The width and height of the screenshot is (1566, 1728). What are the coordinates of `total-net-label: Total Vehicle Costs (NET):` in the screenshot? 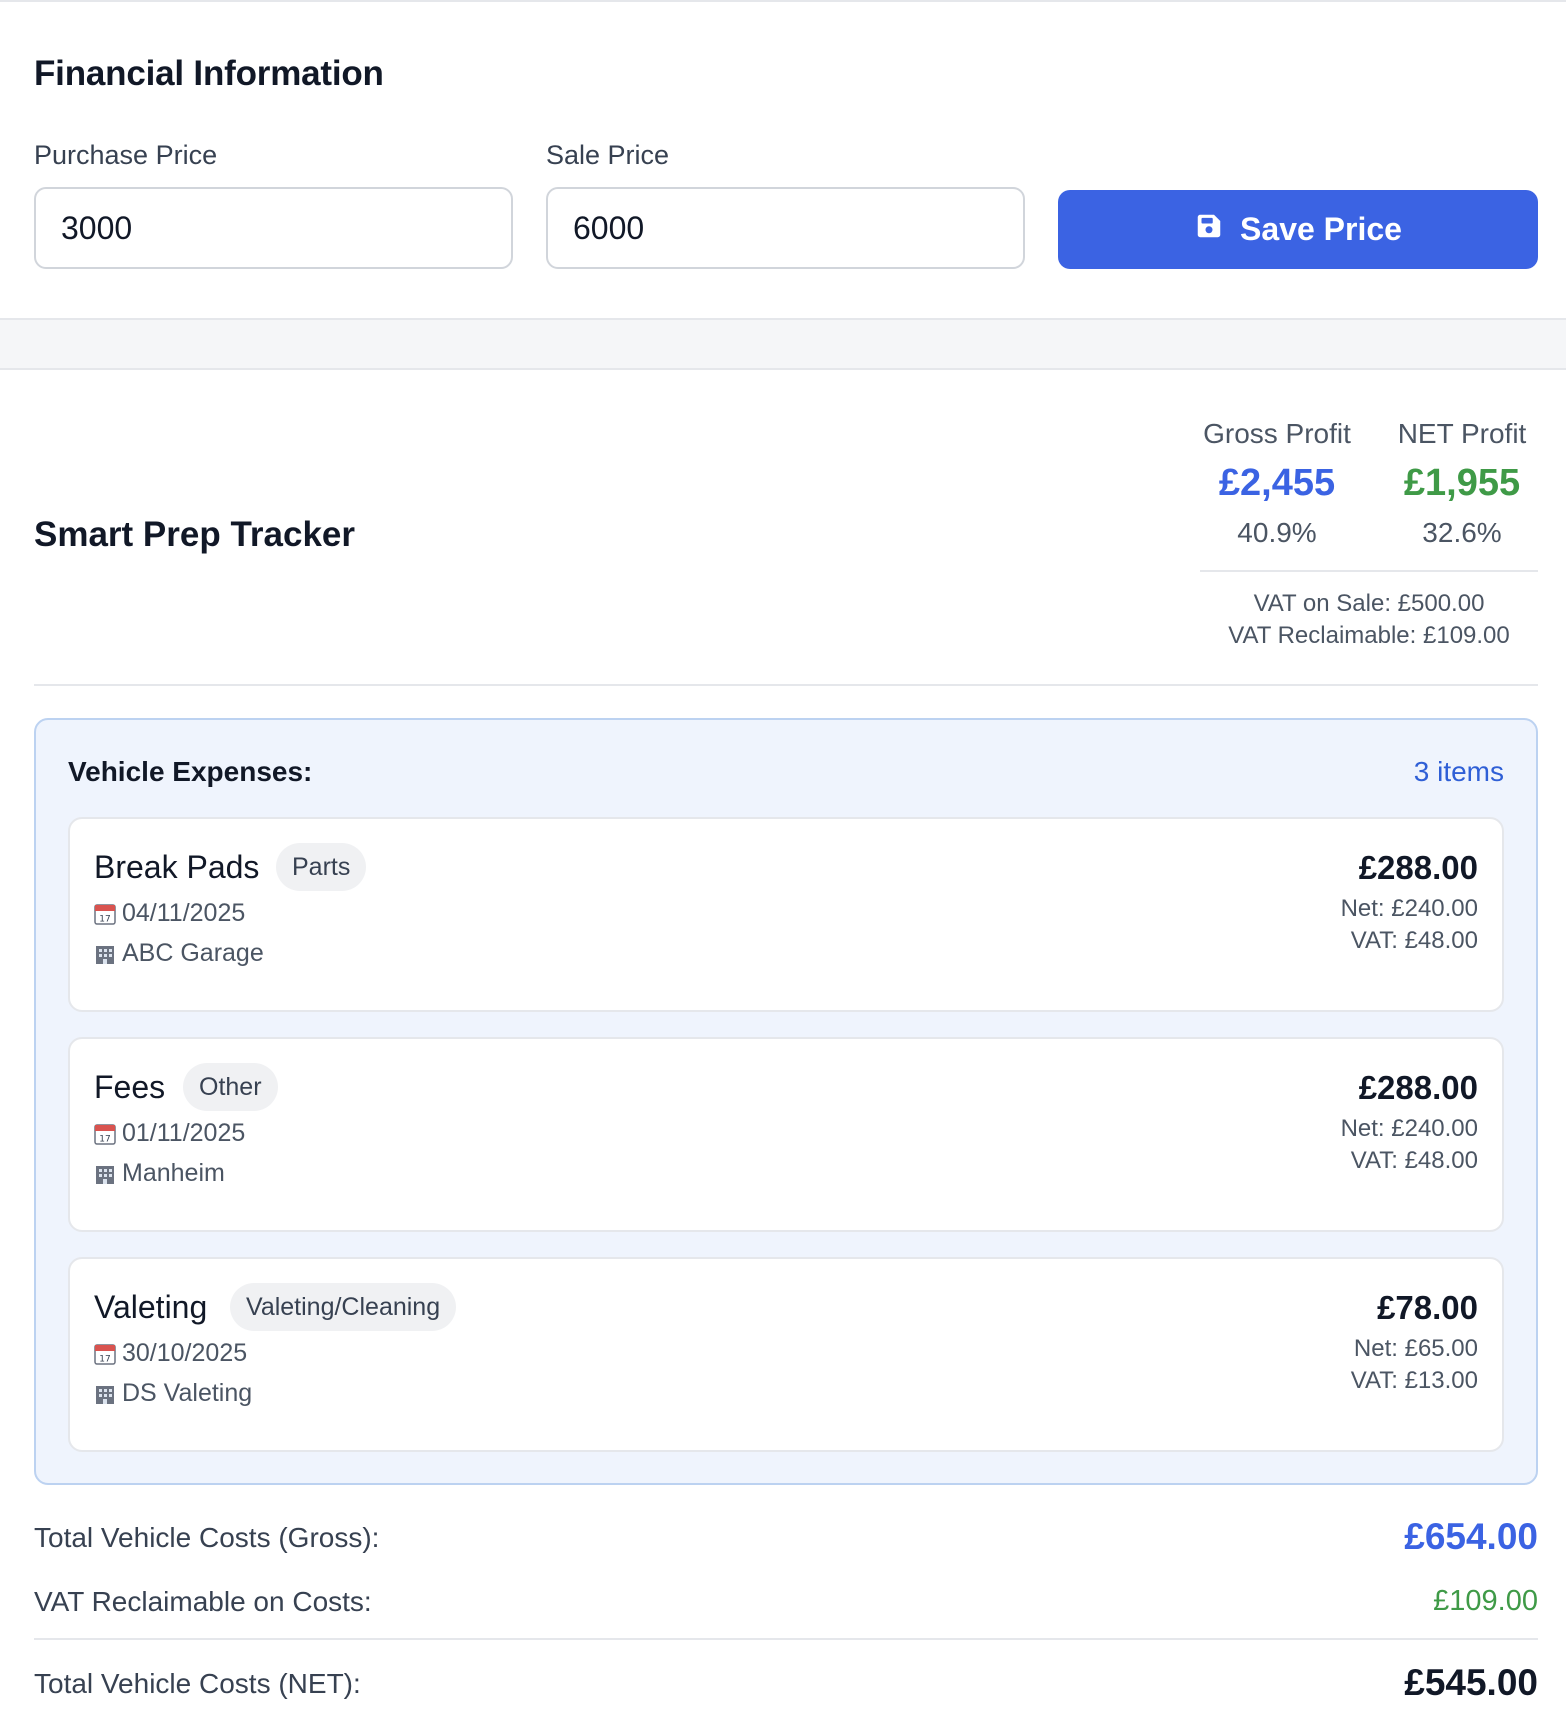 It's located at (197, 1683).